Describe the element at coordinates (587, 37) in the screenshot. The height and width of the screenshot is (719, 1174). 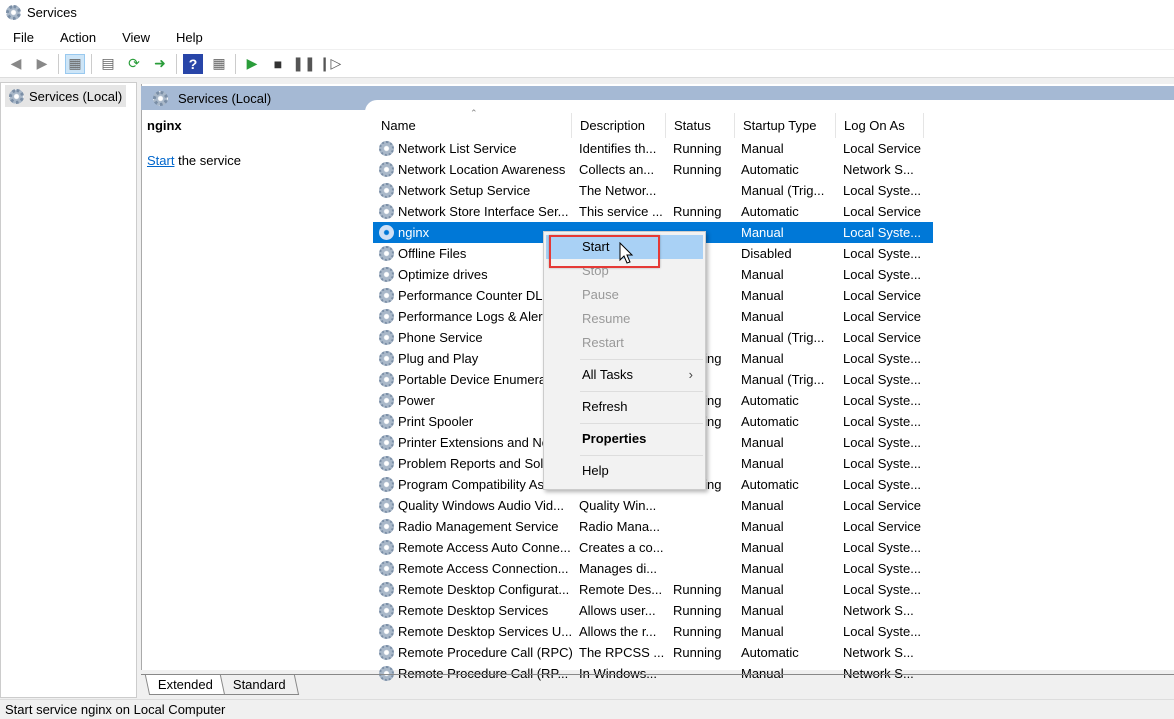
I see `menu-bar: File Action View Help` at that location.